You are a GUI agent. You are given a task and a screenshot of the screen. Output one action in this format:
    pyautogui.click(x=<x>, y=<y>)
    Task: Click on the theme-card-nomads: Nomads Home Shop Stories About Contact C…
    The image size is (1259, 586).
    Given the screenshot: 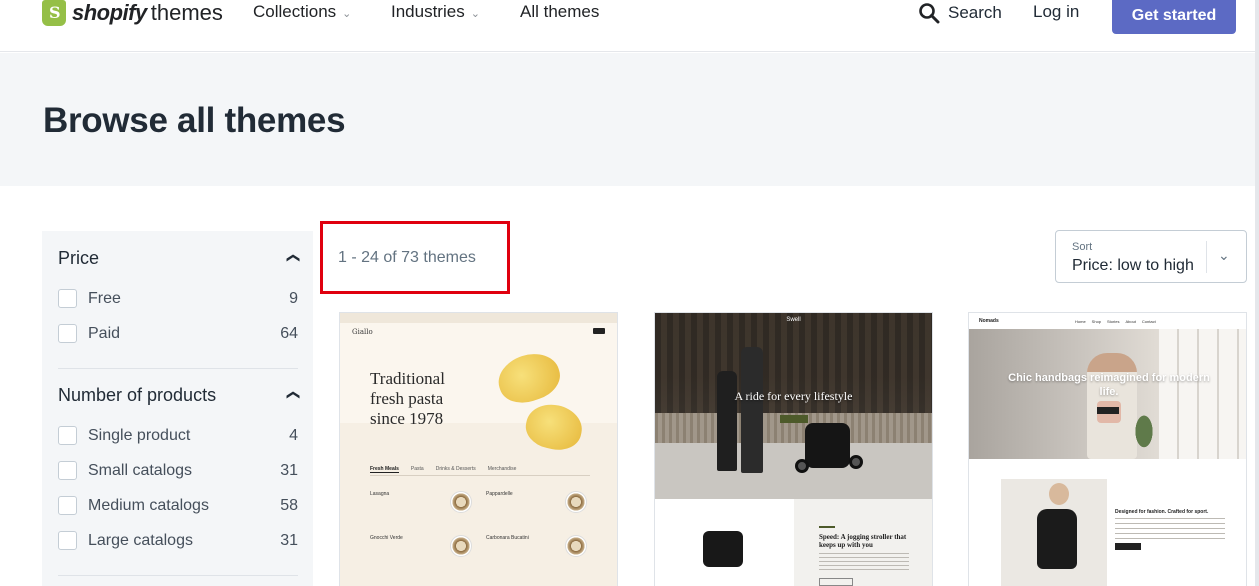 What is the action you would take?
    pyautogui.click(x=1107, y=449)
    